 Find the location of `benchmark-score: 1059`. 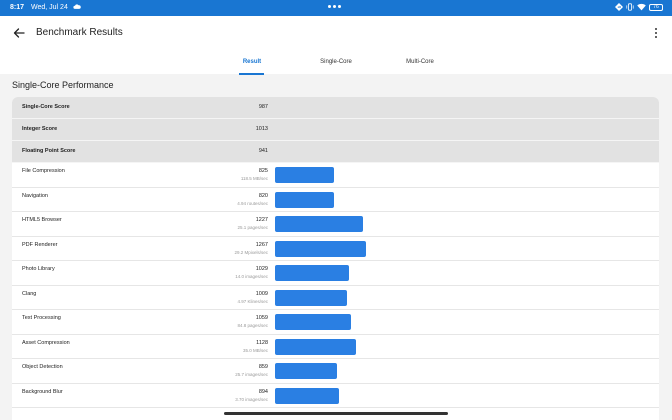

benchmark-score: 1059 is located at coordinates (261, 318).